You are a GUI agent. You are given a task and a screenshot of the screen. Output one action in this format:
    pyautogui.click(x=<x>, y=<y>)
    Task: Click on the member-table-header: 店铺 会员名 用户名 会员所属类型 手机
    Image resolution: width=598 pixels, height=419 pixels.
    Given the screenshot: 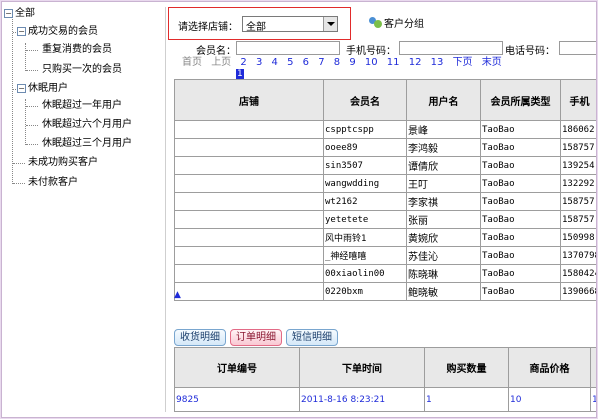 What is the action you would take?
    pyautogui.click(x=385, y=100)
    